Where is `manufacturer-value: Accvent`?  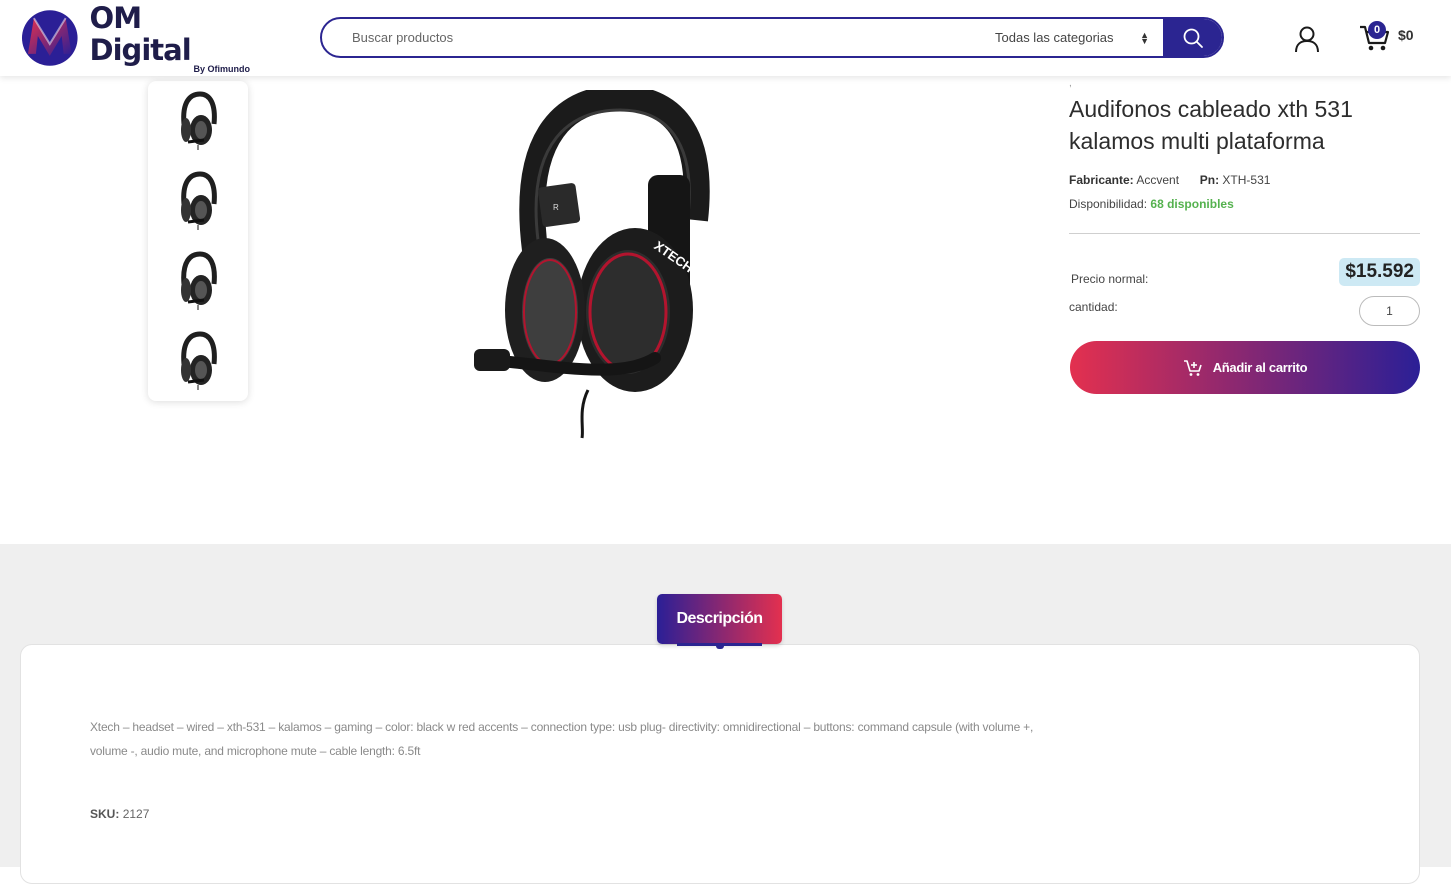 manufacturer-value: Accvent is located at coordinates (1158, 180).